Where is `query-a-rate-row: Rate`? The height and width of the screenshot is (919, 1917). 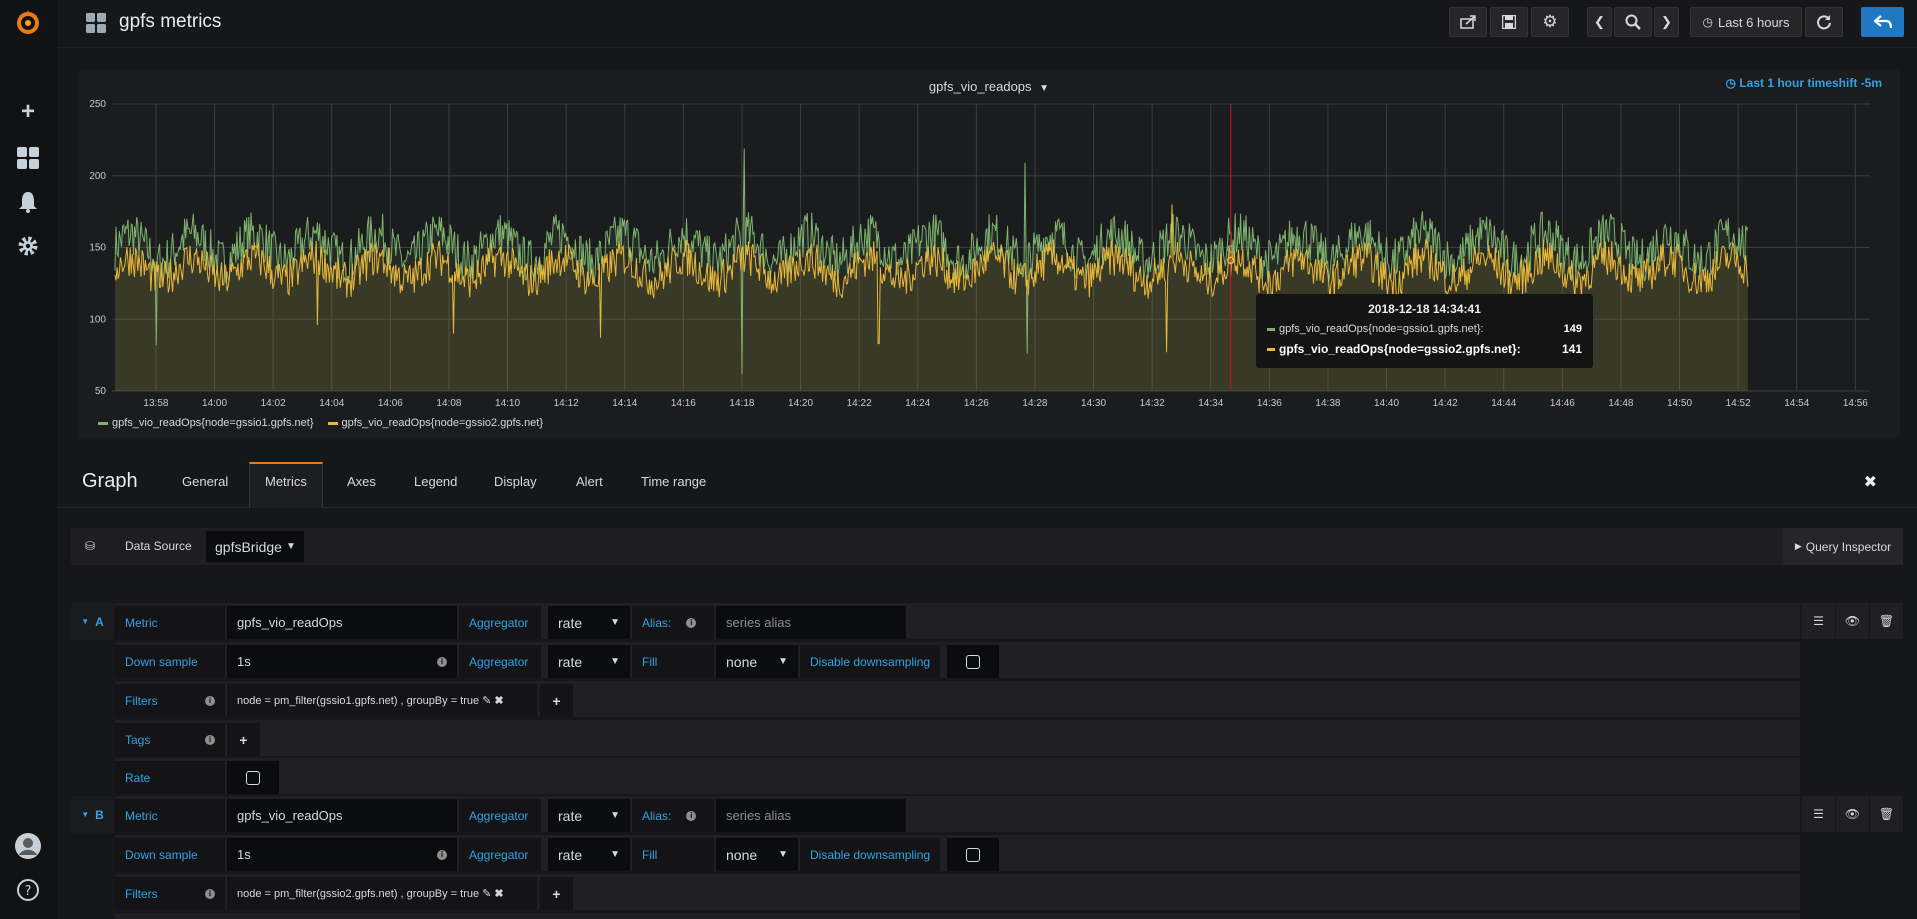 query-a-rate-row: Rate is located at coordinates (957, 776).